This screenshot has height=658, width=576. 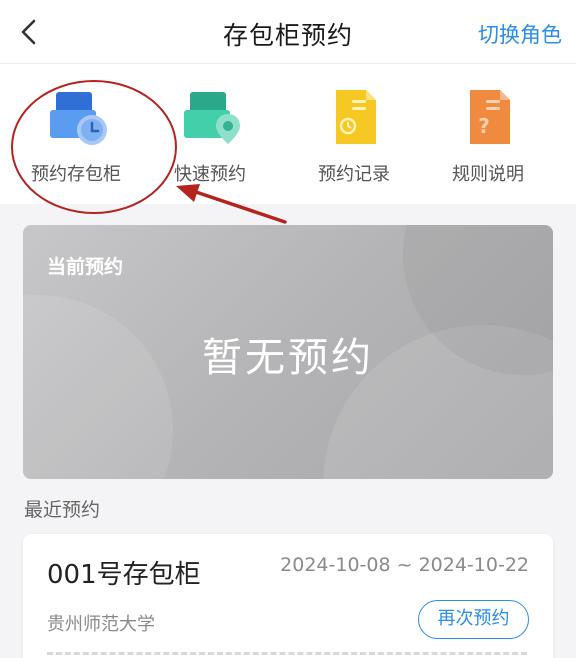 What do you see at coordinates (356, 118) in the screenshot?
I see `record-document-icon` at bounding box center [356, 118].